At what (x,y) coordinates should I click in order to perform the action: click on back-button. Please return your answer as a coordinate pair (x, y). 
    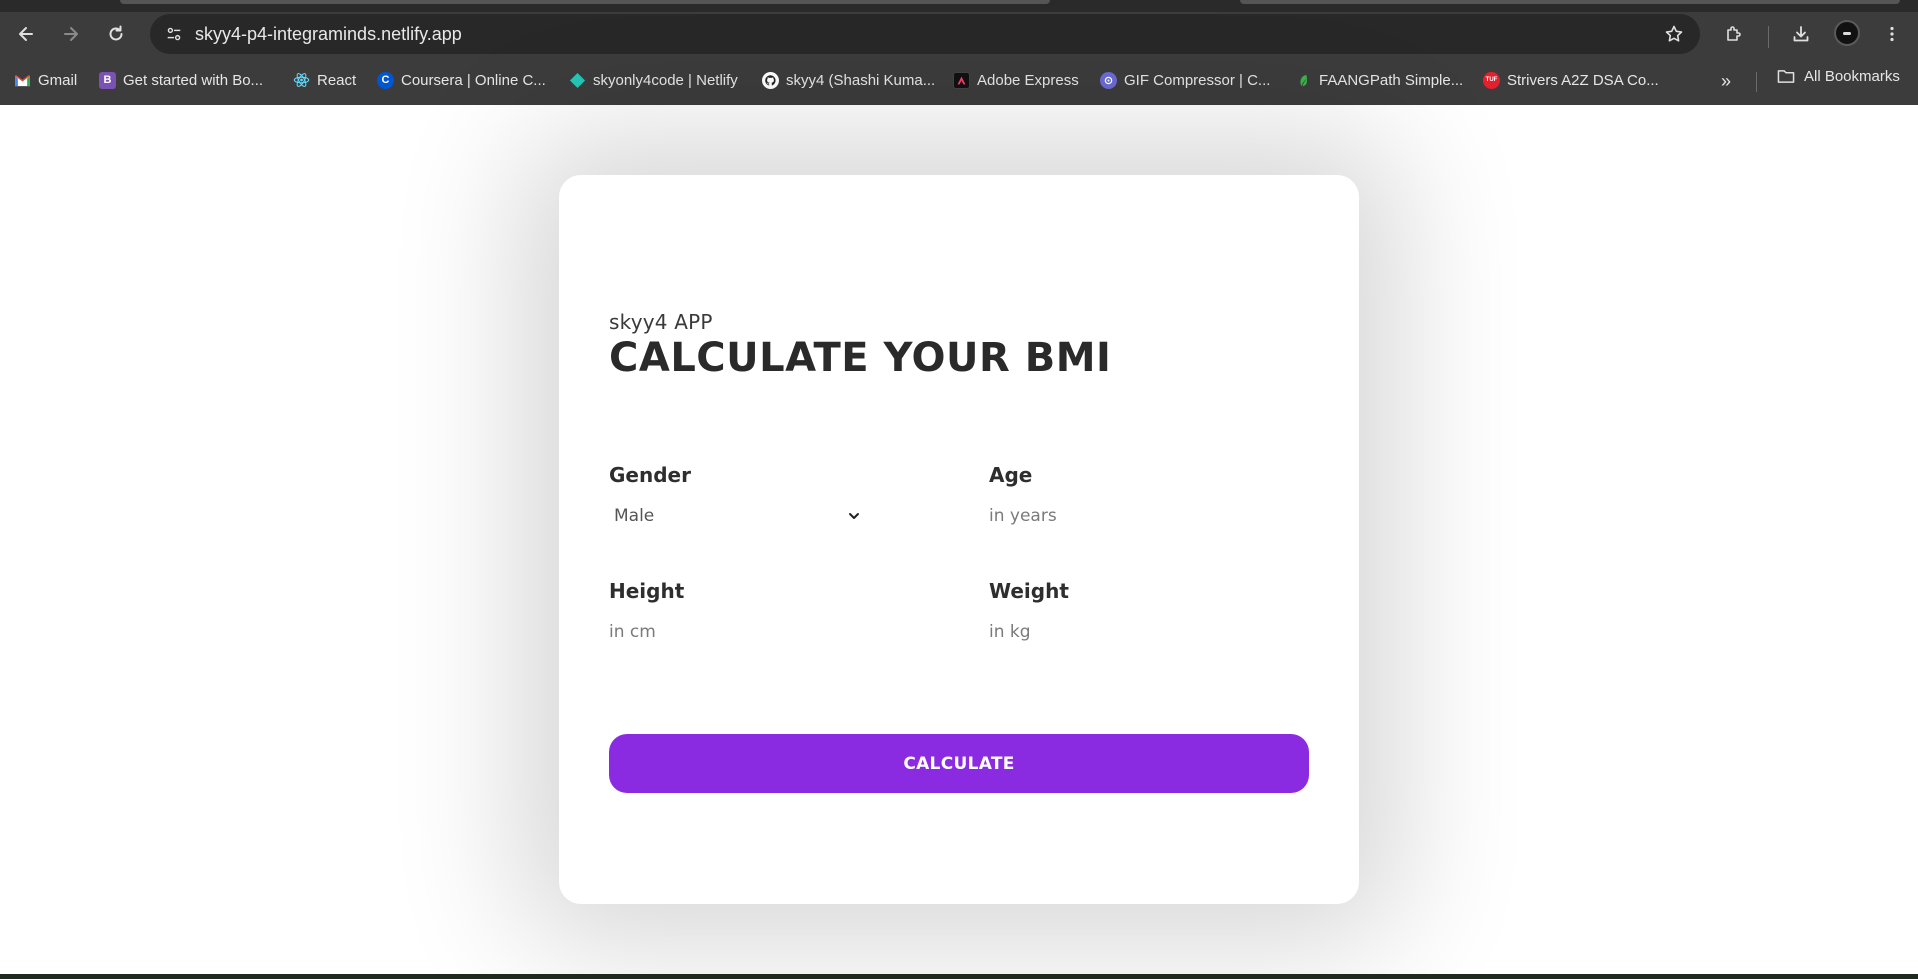
    Looking at the image, I should click on (26, 34).